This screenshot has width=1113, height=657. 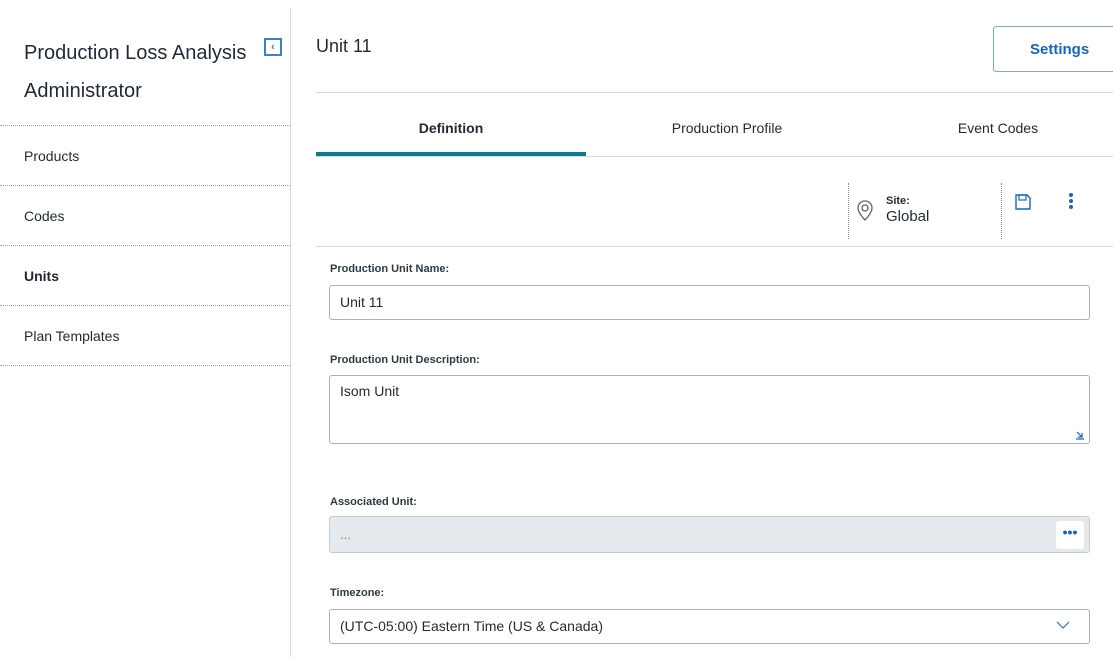 I want to click on production-unit-description-textarea: Isom Unit, so click(x=709, y=409).